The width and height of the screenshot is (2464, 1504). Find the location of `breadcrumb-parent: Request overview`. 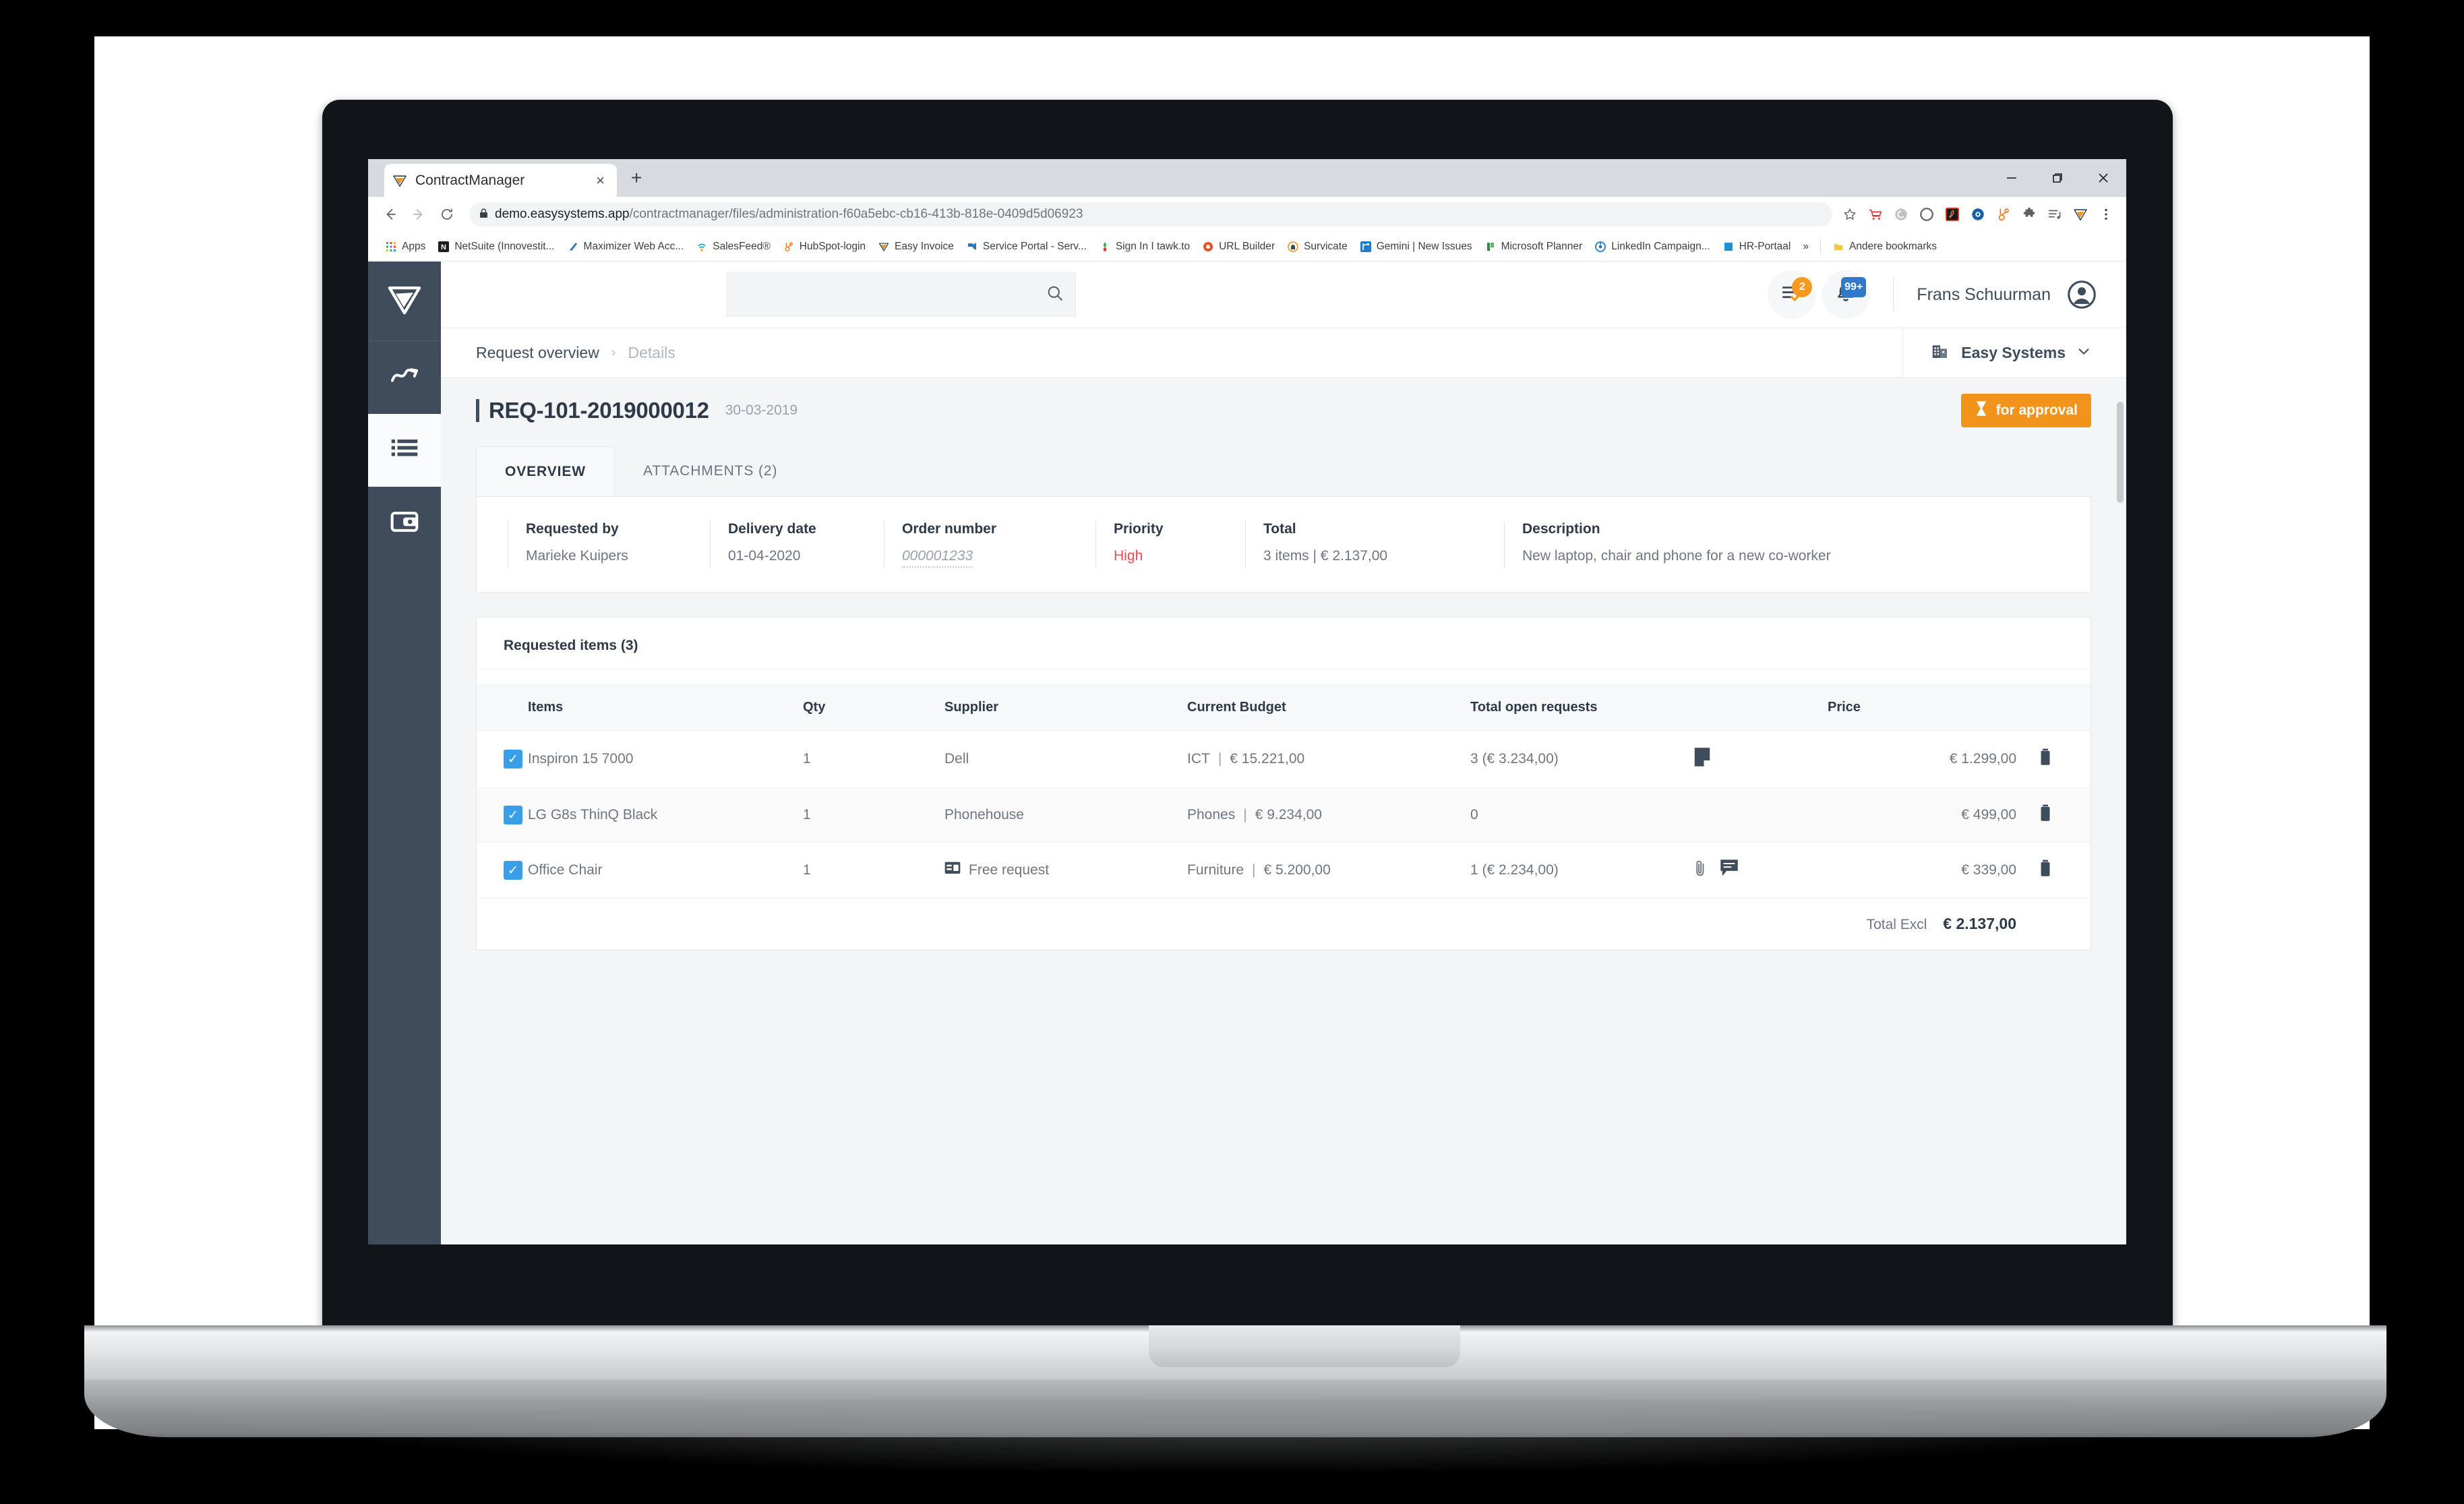

breadcrumb-parent: Request overview is located at coordinates (537, 353).